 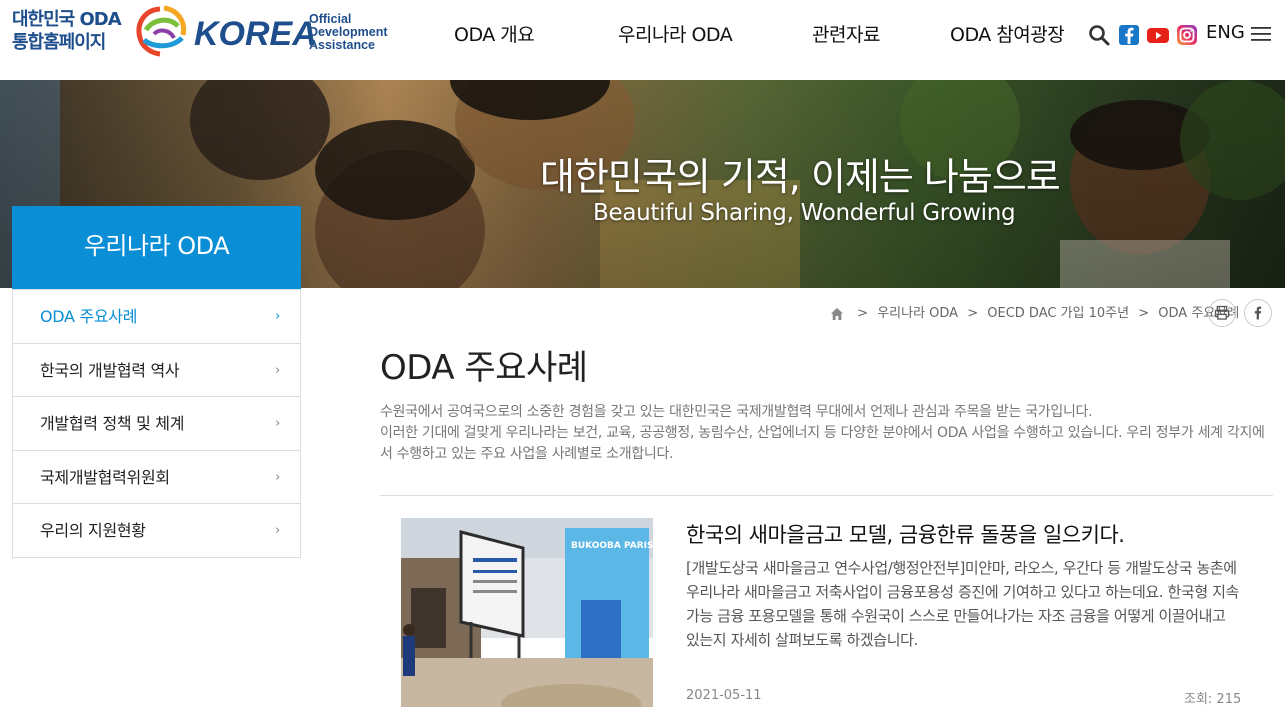 What do you see at coordinates (89, 316) in the screenshot?
I see `sidebar-item-label: ODA 주요사례` at bounding box center [89, 316].